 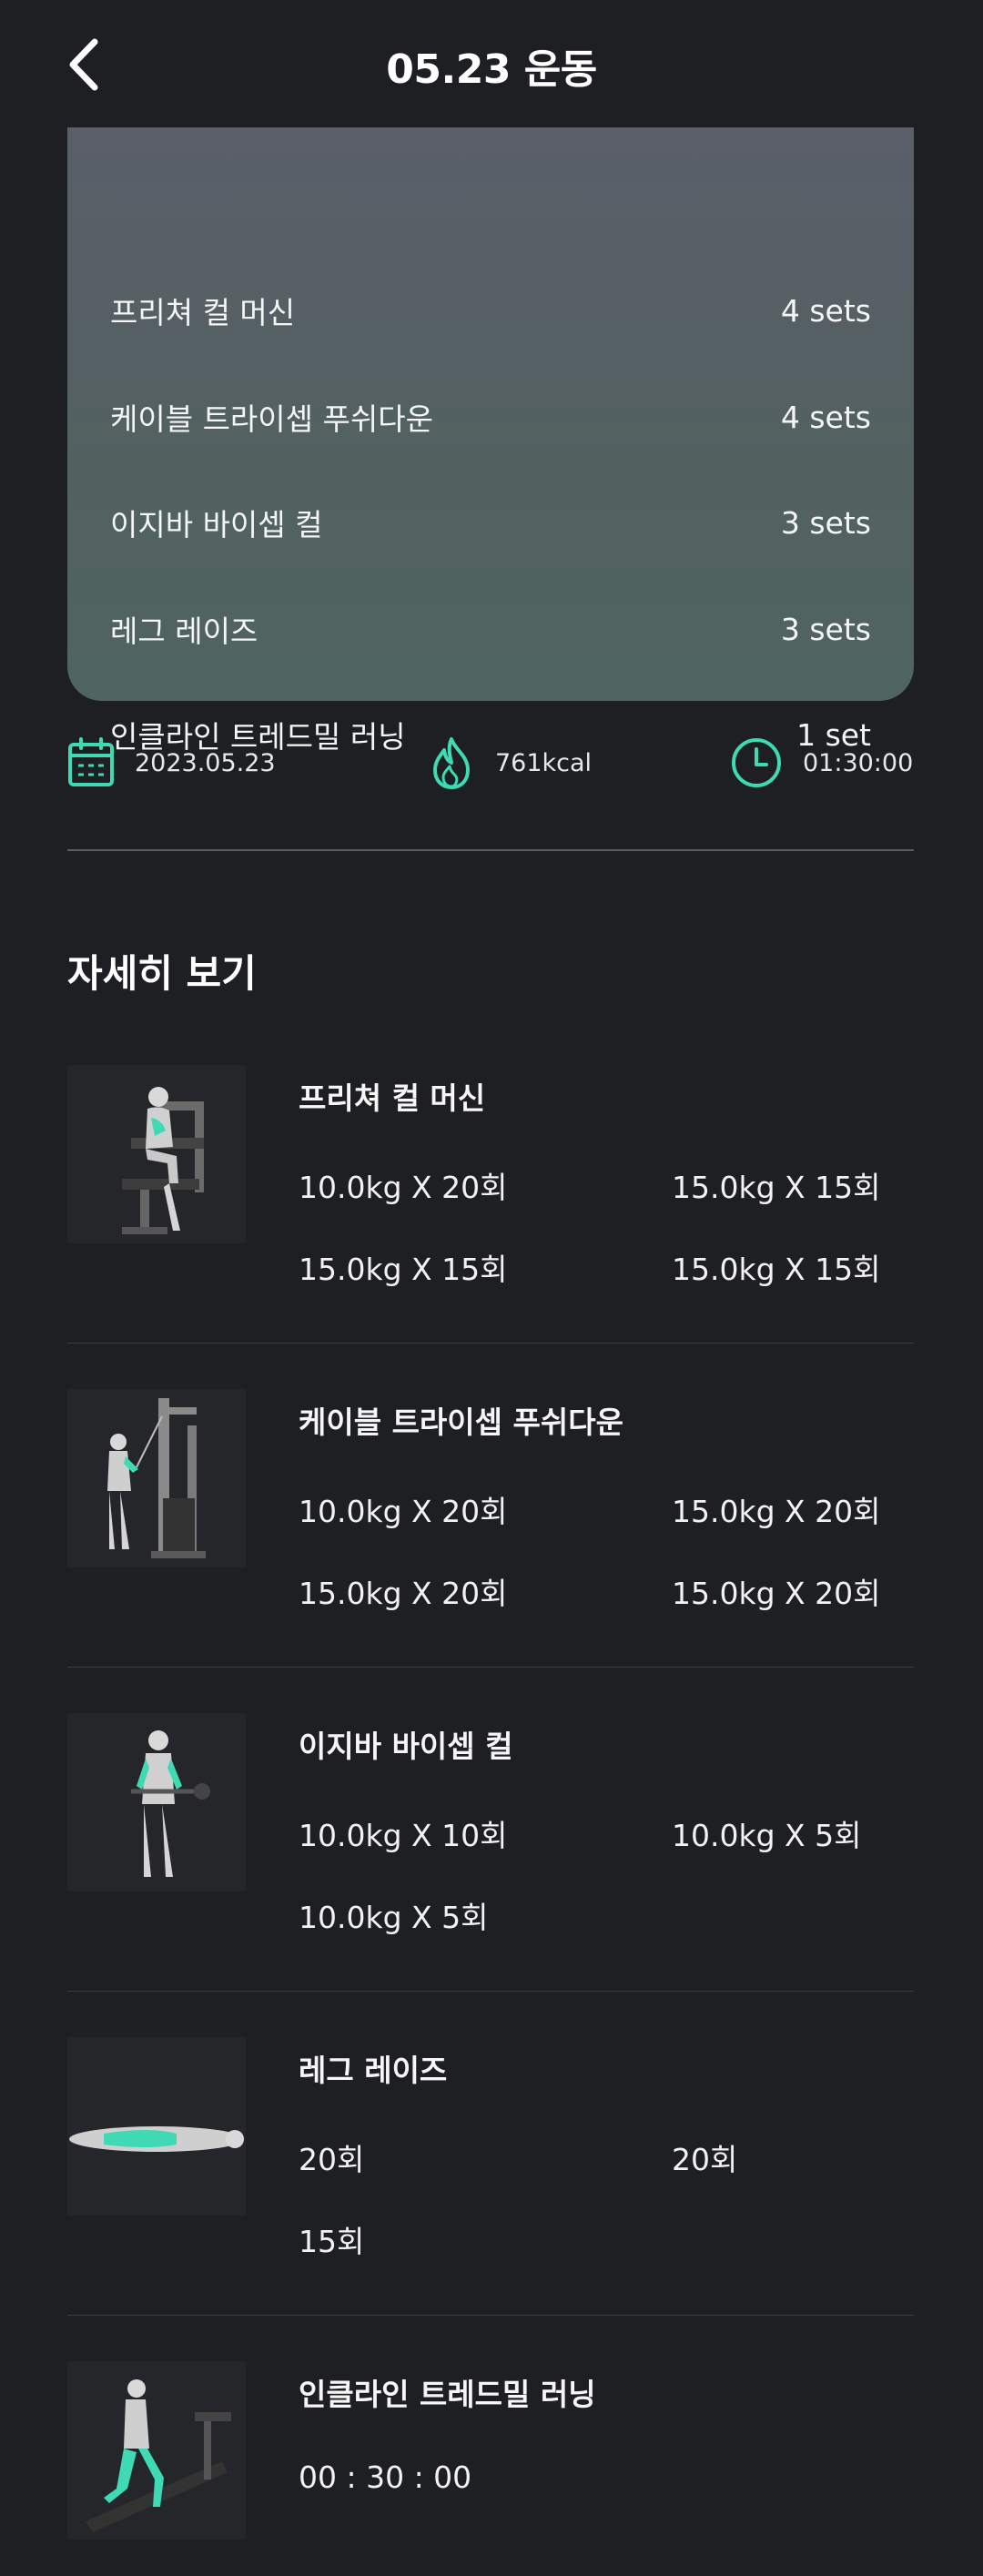 What do you see at coordinates (490, 629) in the screenshot?
I see `summary-row: 레그 레이즈 3 sets` at bounding box center [490, 629].